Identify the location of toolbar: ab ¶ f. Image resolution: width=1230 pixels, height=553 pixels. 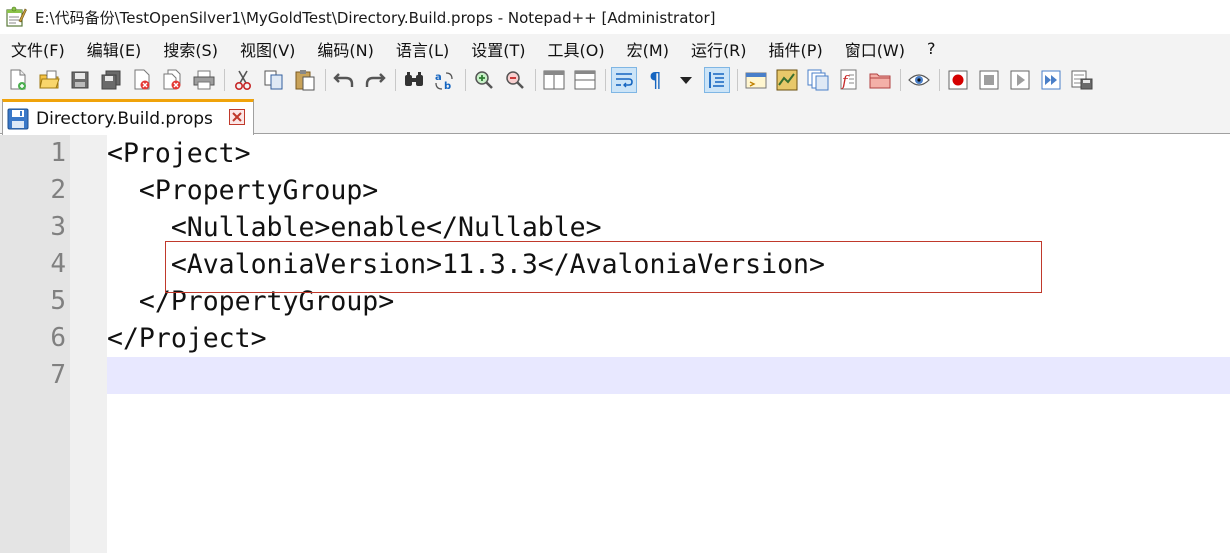
(615, 79).